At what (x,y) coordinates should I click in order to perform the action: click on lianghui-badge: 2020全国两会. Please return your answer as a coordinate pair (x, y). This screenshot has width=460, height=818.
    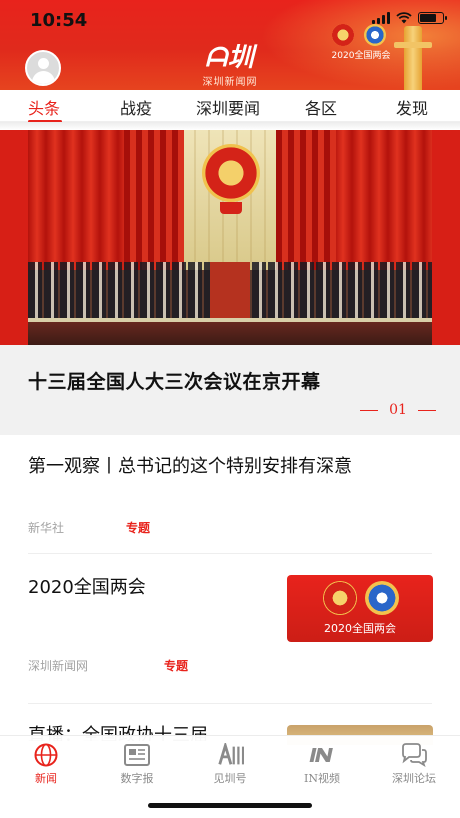
    Looking at the image, I should click on (361, 42).